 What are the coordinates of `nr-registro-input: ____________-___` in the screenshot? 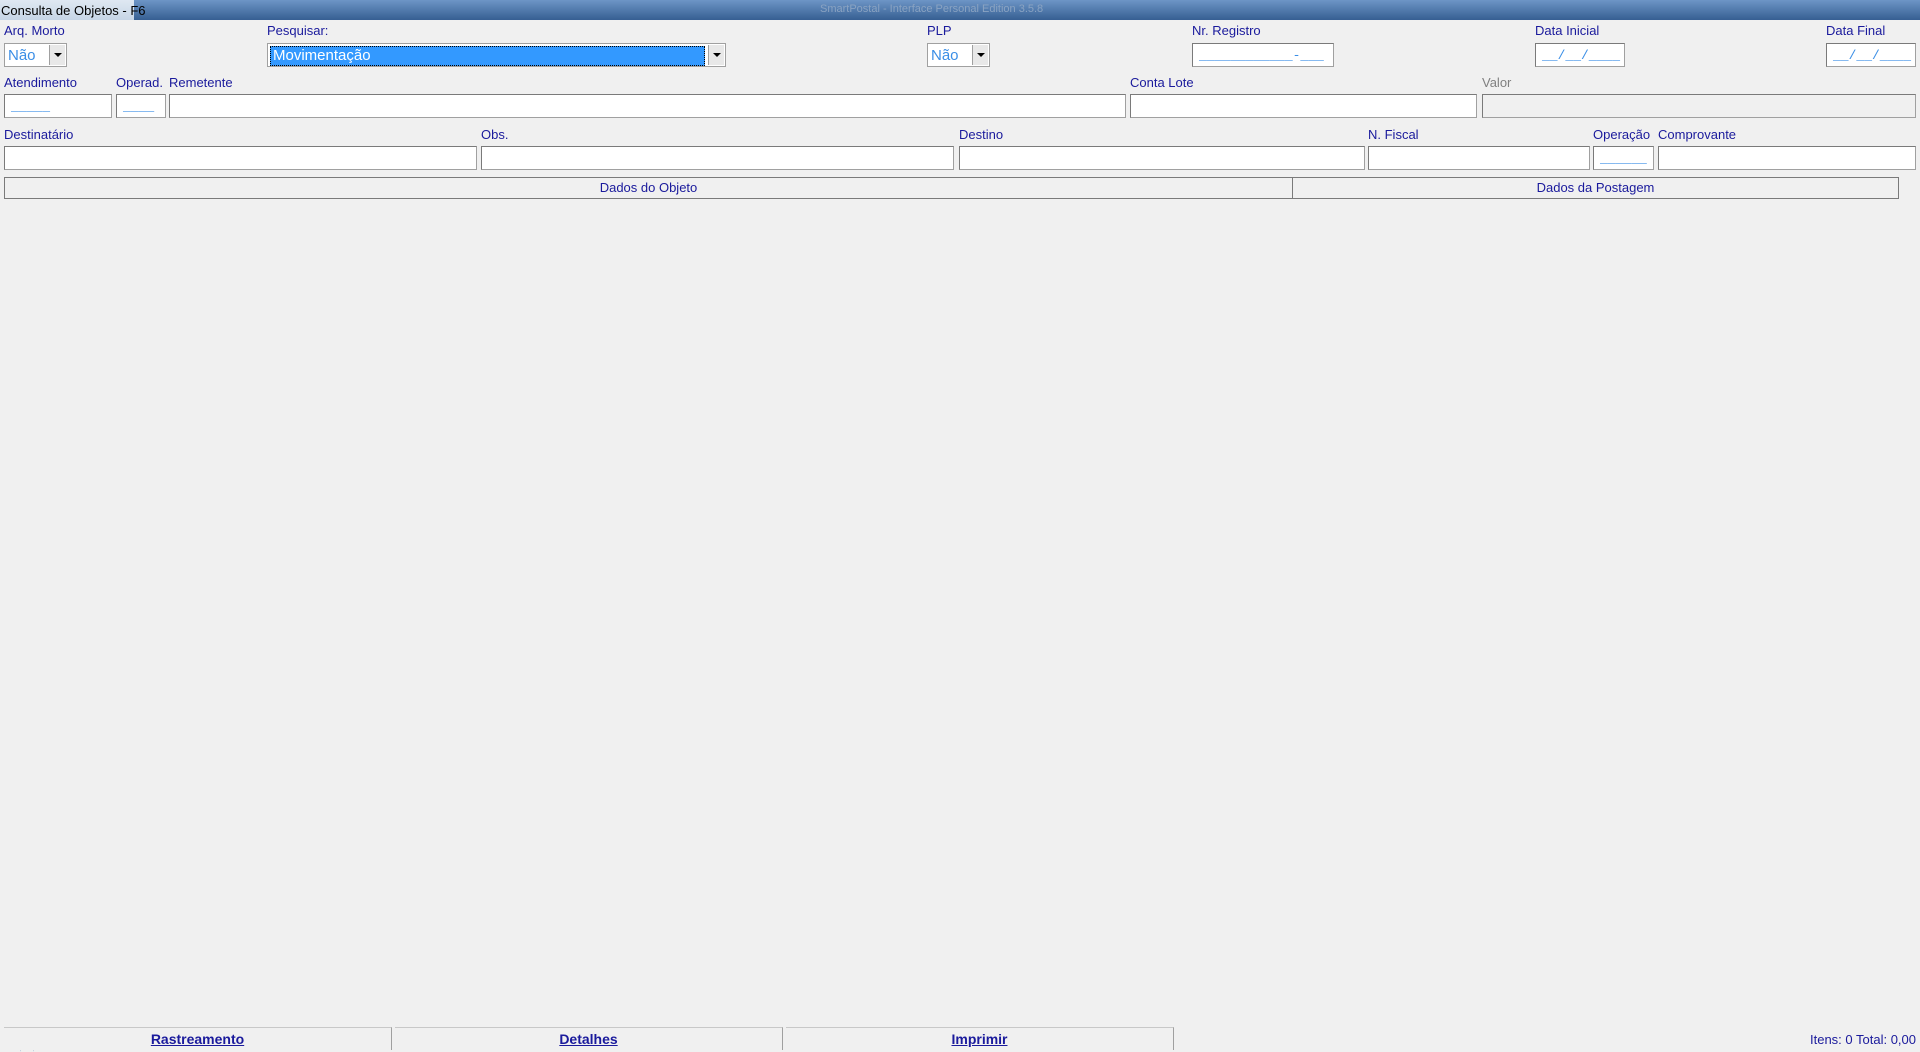 It's located at (1263, 55).